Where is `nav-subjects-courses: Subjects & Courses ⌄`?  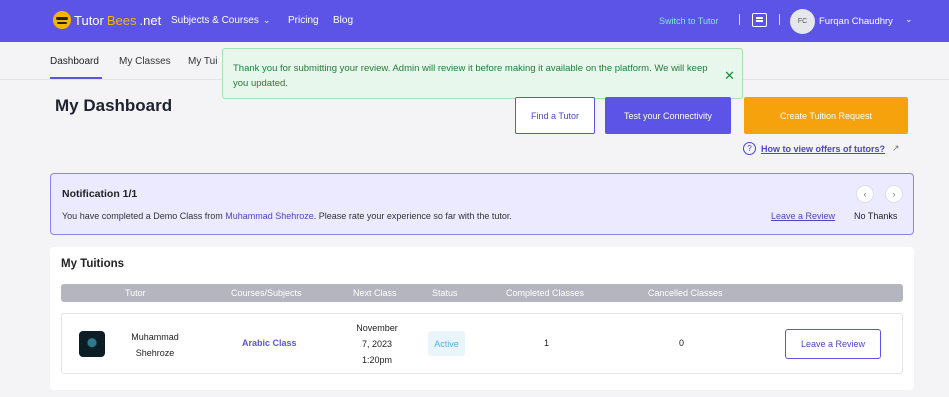 nav-subjects-courses: Subjects & Courses ⌄ is located at coordinates (220, 20).